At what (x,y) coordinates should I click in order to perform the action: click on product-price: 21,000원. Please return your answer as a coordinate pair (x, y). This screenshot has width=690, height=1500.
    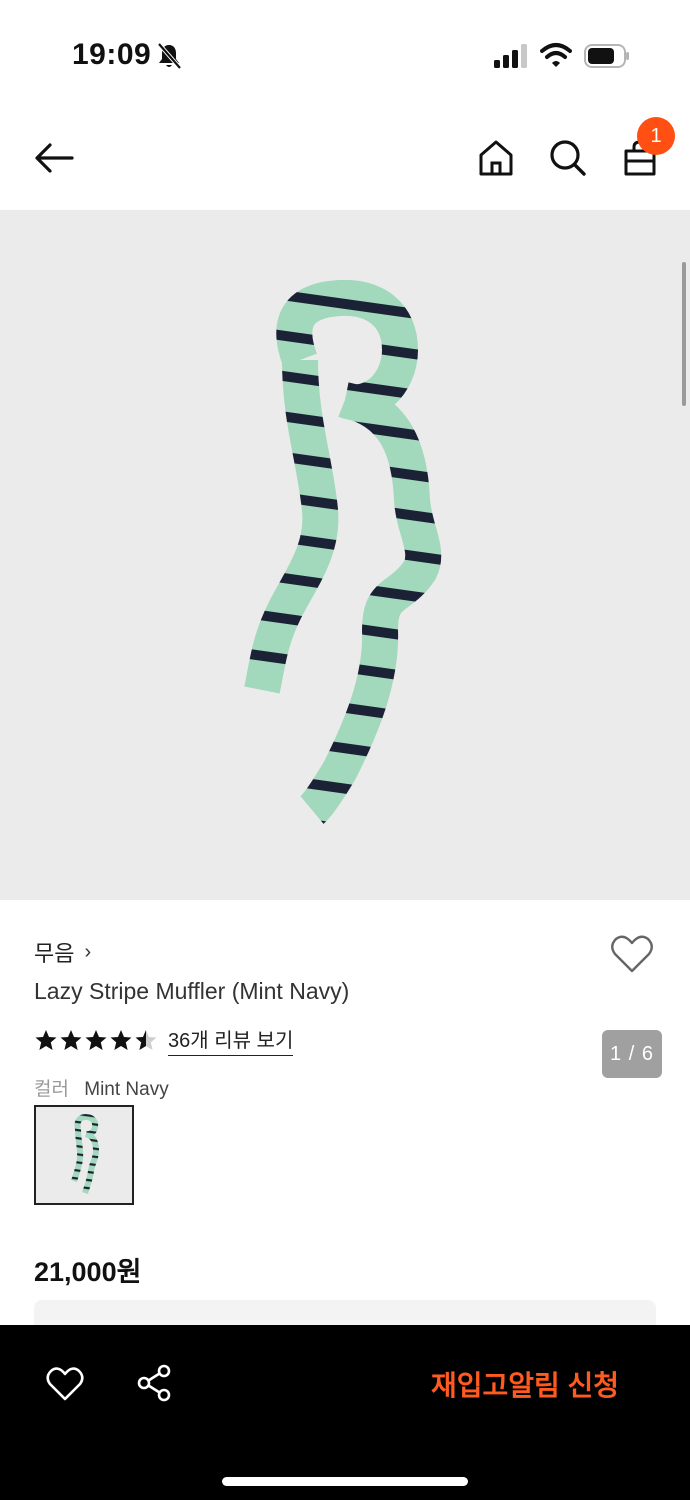
    Looking at the image, I should click on (88, 1272).